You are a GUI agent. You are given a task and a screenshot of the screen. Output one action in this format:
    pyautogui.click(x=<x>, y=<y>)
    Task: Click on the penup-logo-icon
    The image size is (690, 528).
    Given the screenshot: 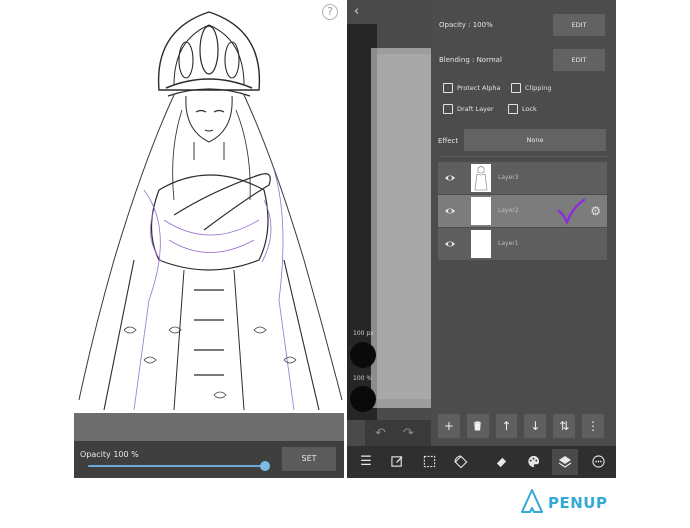 What is the action you would take?
    pyautogui.click(x=532, y=501)
    